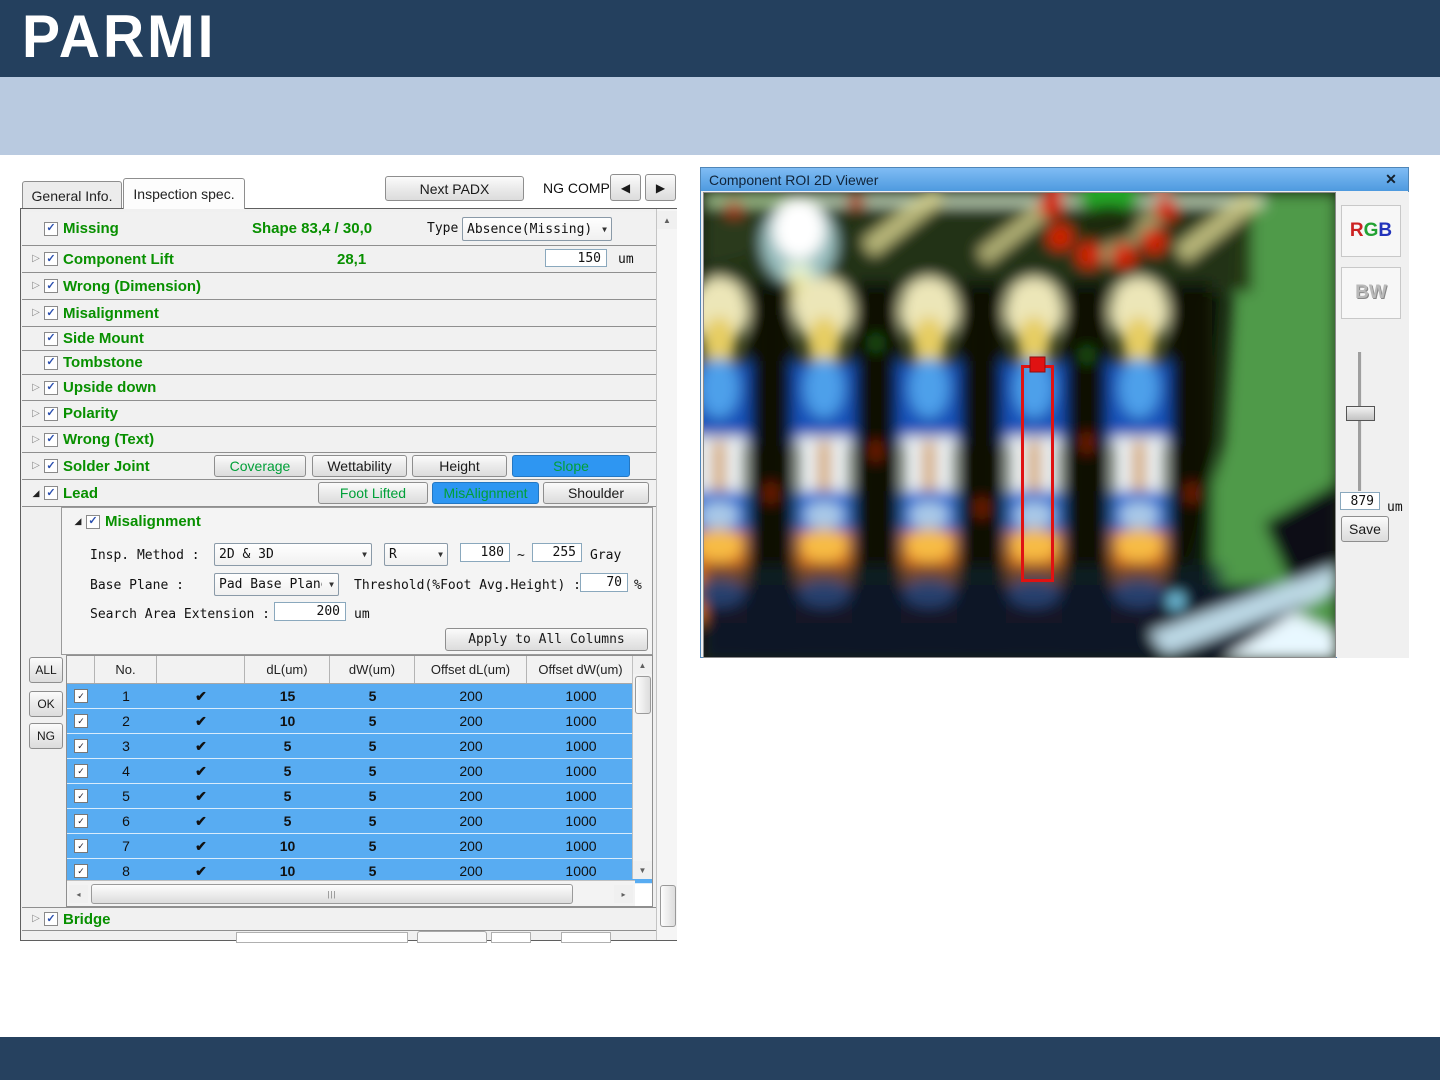 This screenshot has width=1440, height=1080. What do you see at coordinates (359, 846) in the screenshot?
I see `table-row: ✓ 7 ✔ 10 5 200 1000` at bounding box center [359, 846].